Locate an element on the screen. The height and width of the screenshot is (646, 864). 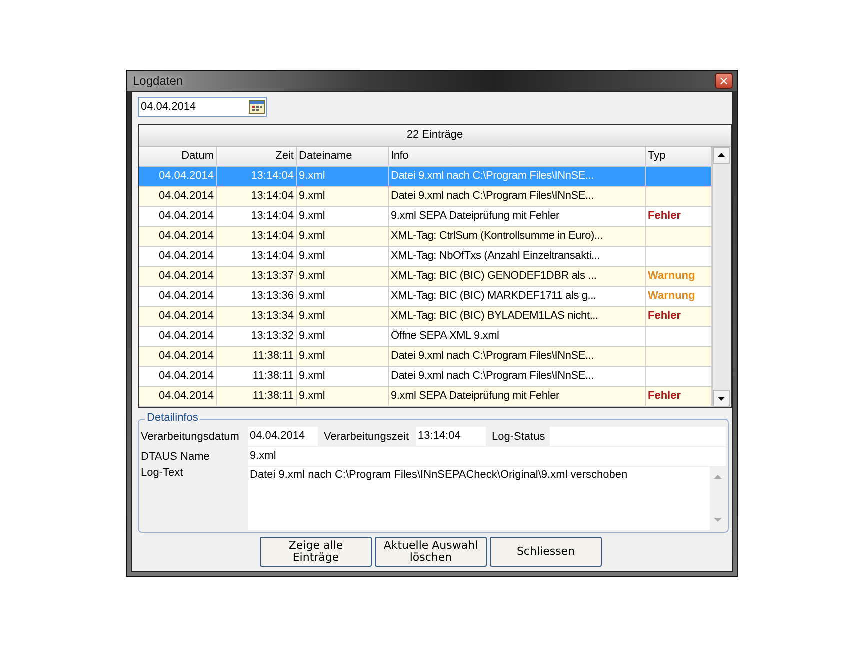
column-header: Datum is located at coordinates (178, 156).